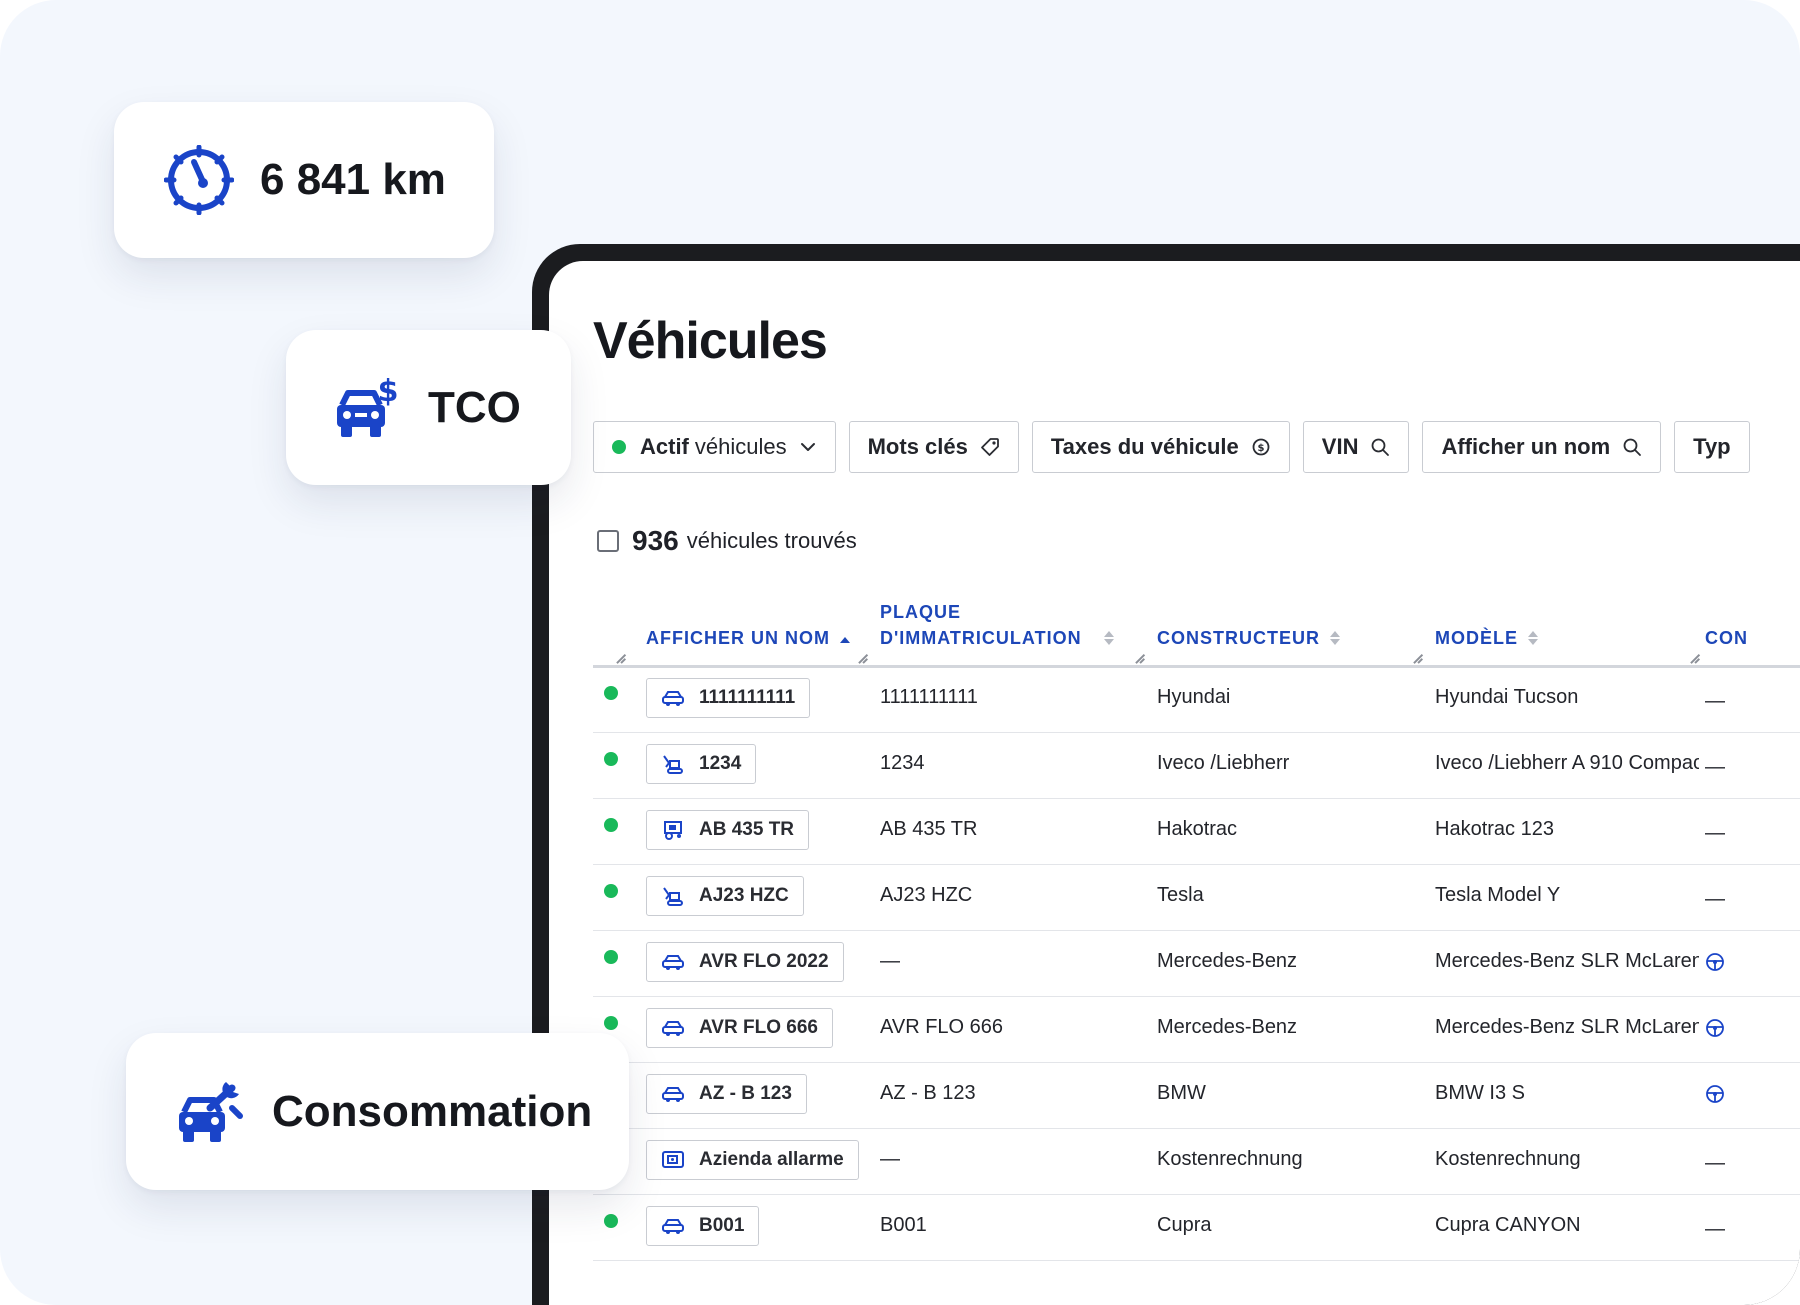 The image size is (1800, 1305). I want to click on column-header-plate-label: PLAQUE D'IMMATRICULATION, so click(981, 625).